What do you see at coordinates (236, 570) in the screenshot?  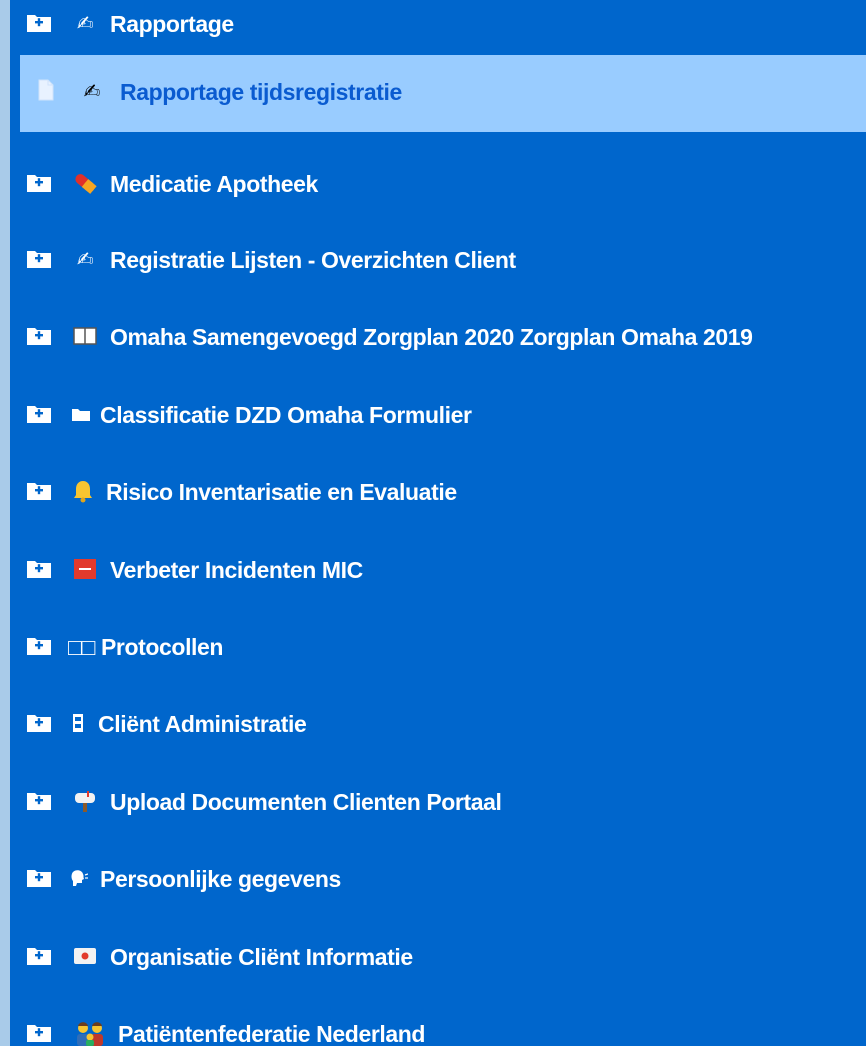 I see `tree-node-label: Verbeter Incidenten MIC` at bounding box center [236, 570].